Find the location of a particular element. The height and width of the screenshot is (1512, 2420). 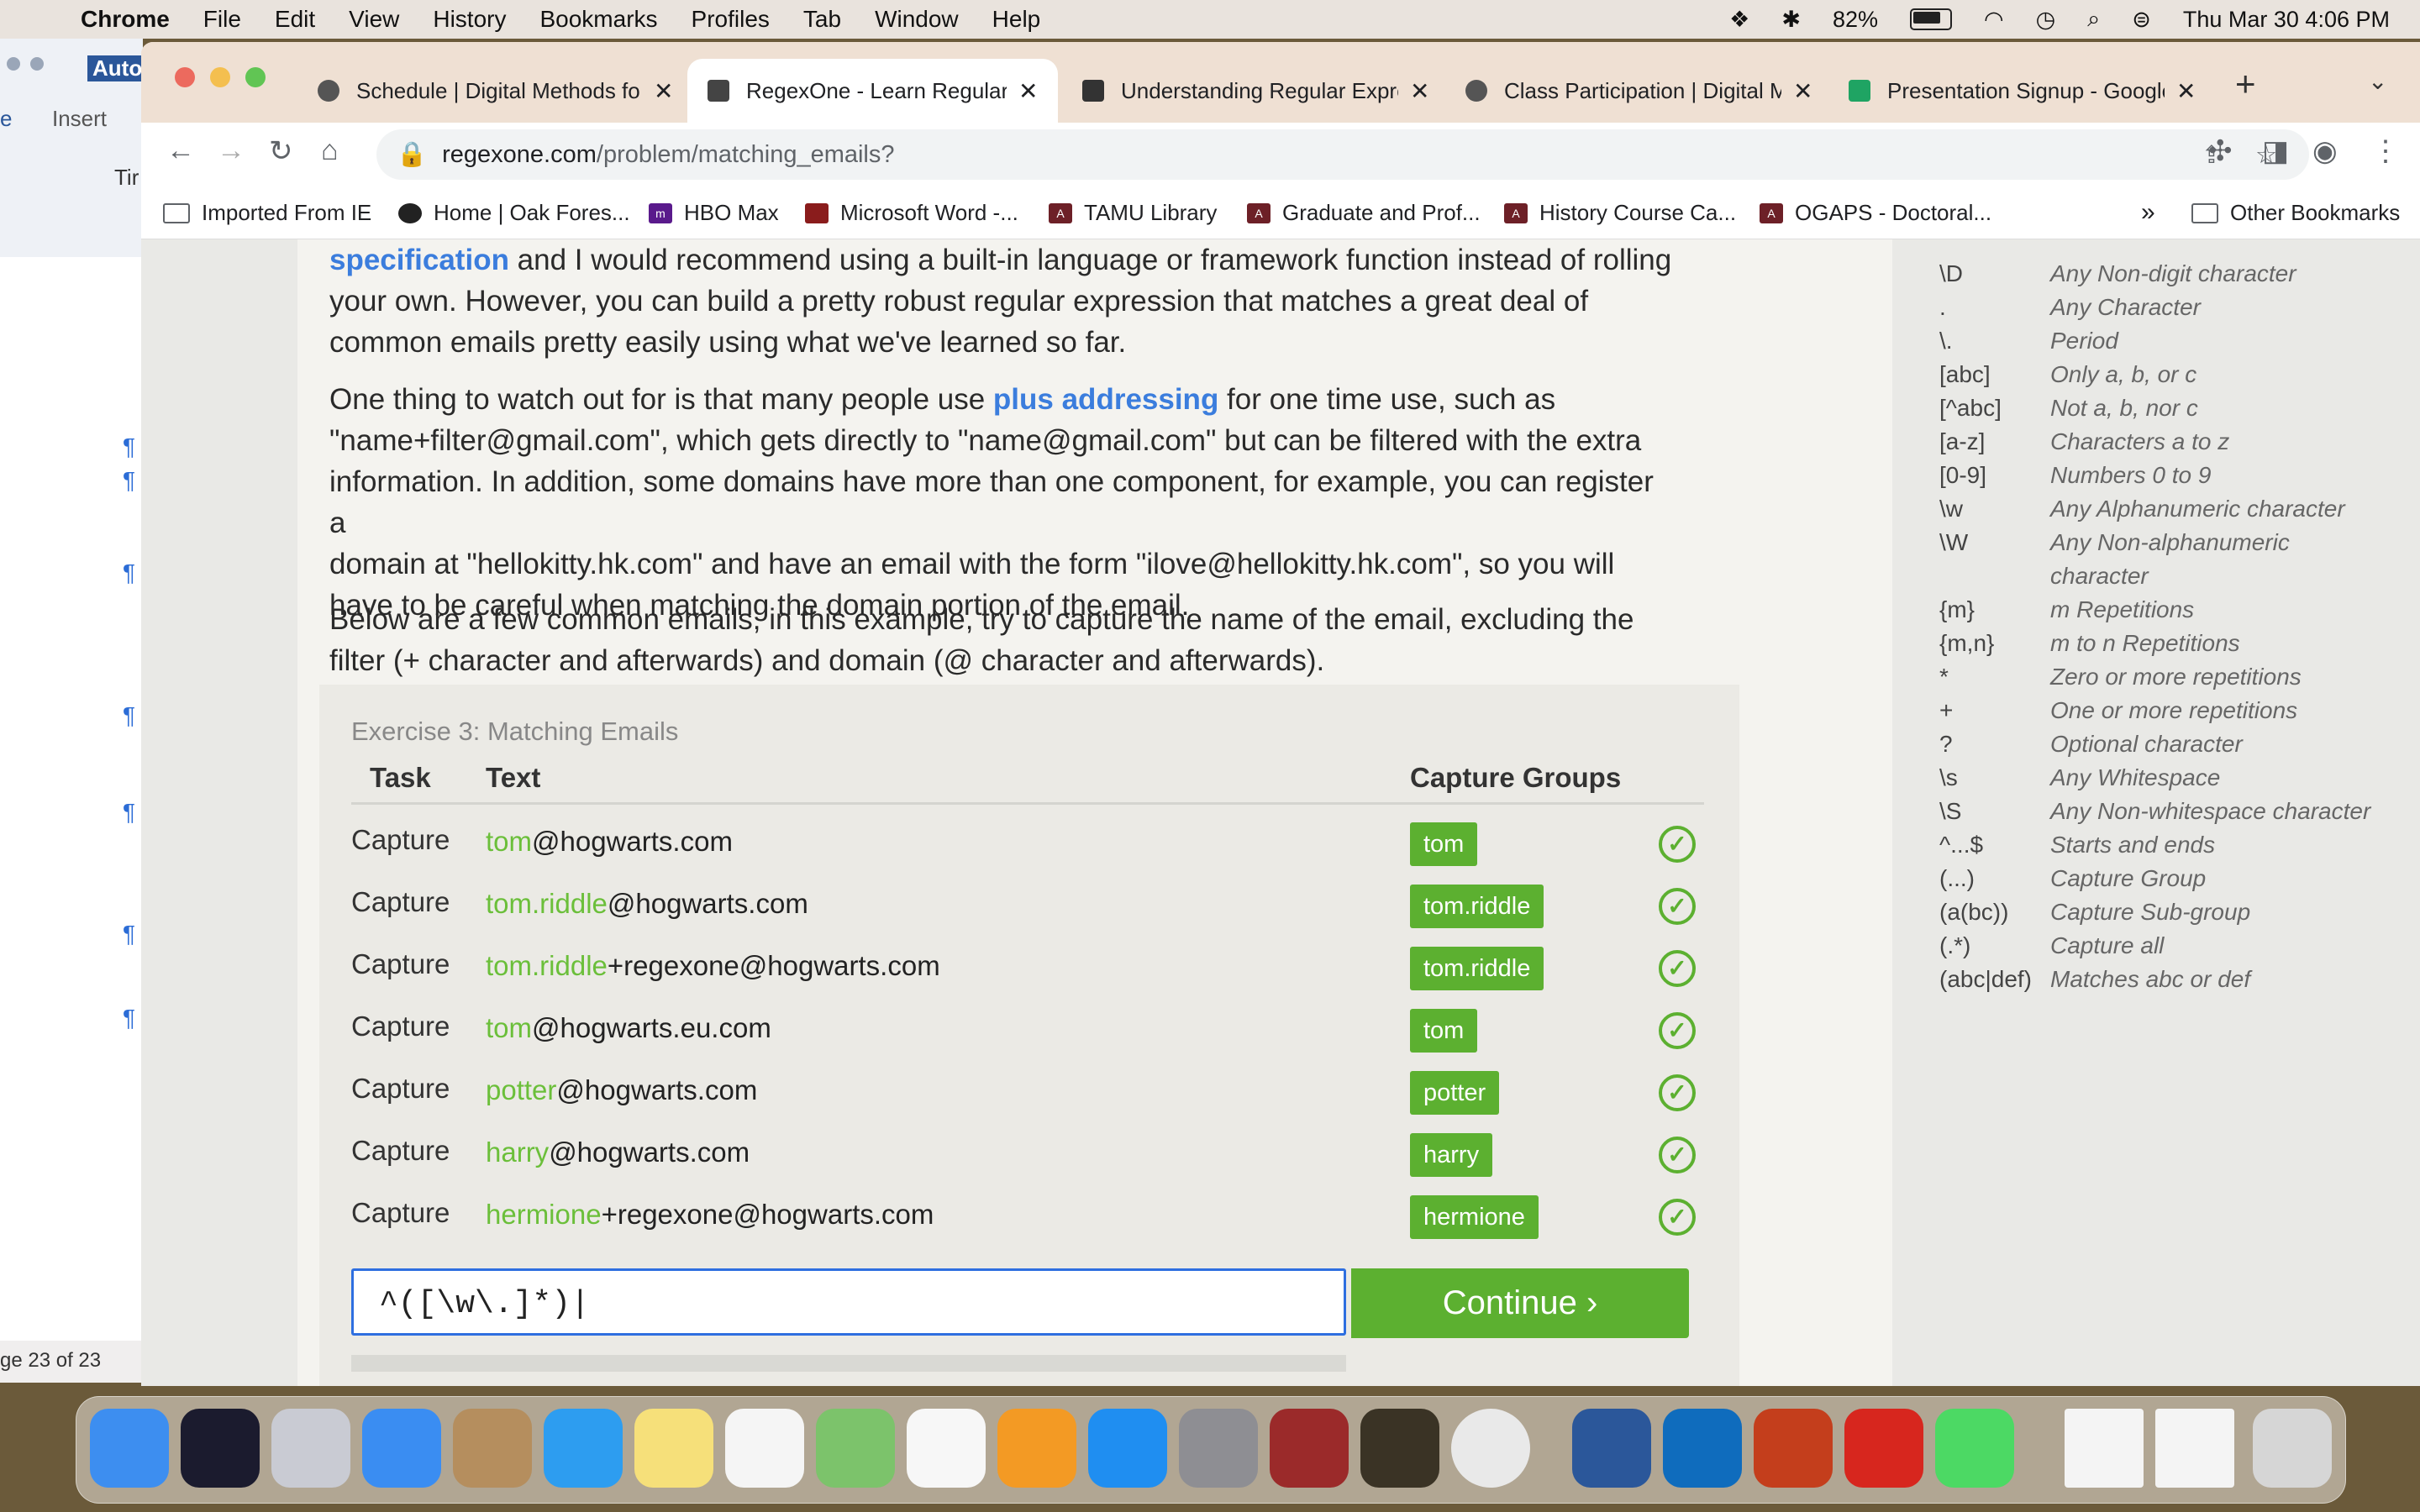

plus-addressing-link: plus addressing is located at coordinates (1105, 399).